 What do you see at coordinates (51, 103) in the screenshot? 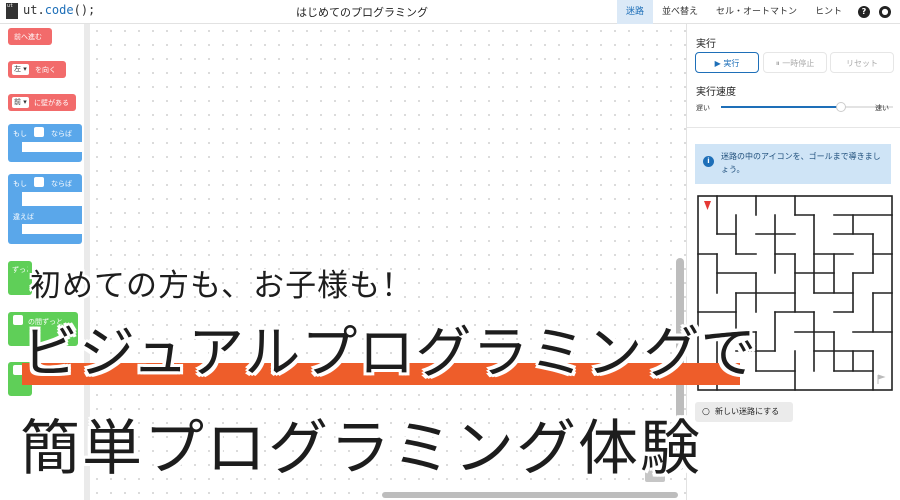
I see `block-label: に壁がある` at bounding box center [51, 103].